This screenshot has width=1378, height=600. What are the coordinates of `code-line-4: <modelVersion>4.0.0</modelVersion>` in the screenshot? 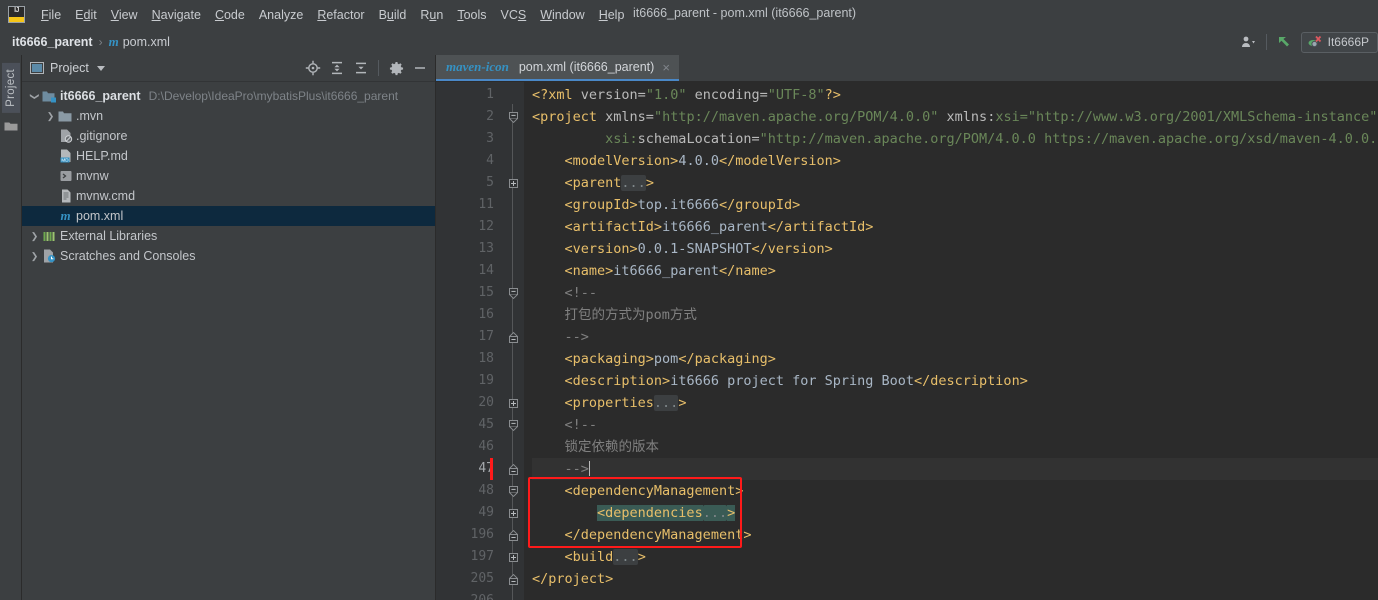 It's located at (955, 161).